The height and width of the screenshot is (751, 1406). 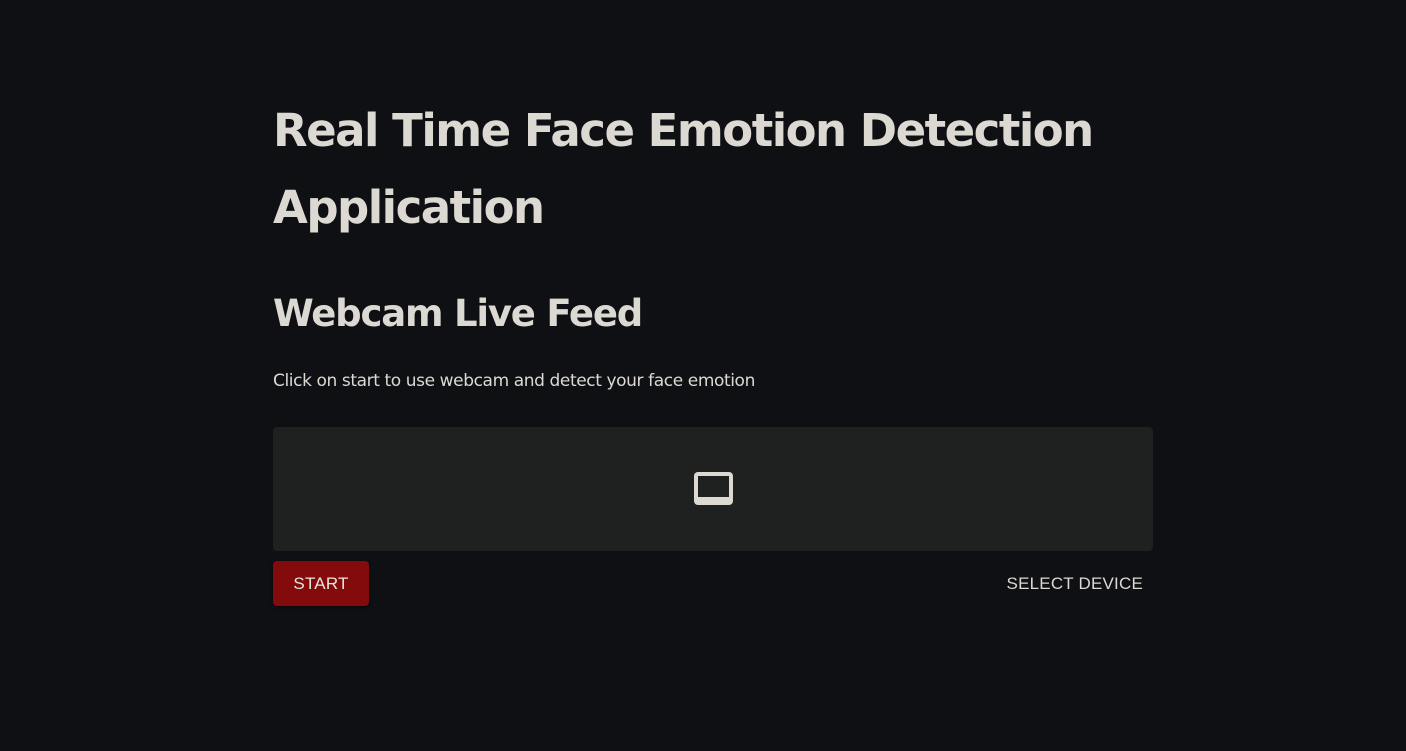 I want to click on video-display-icon, so click(x=713, y=488).